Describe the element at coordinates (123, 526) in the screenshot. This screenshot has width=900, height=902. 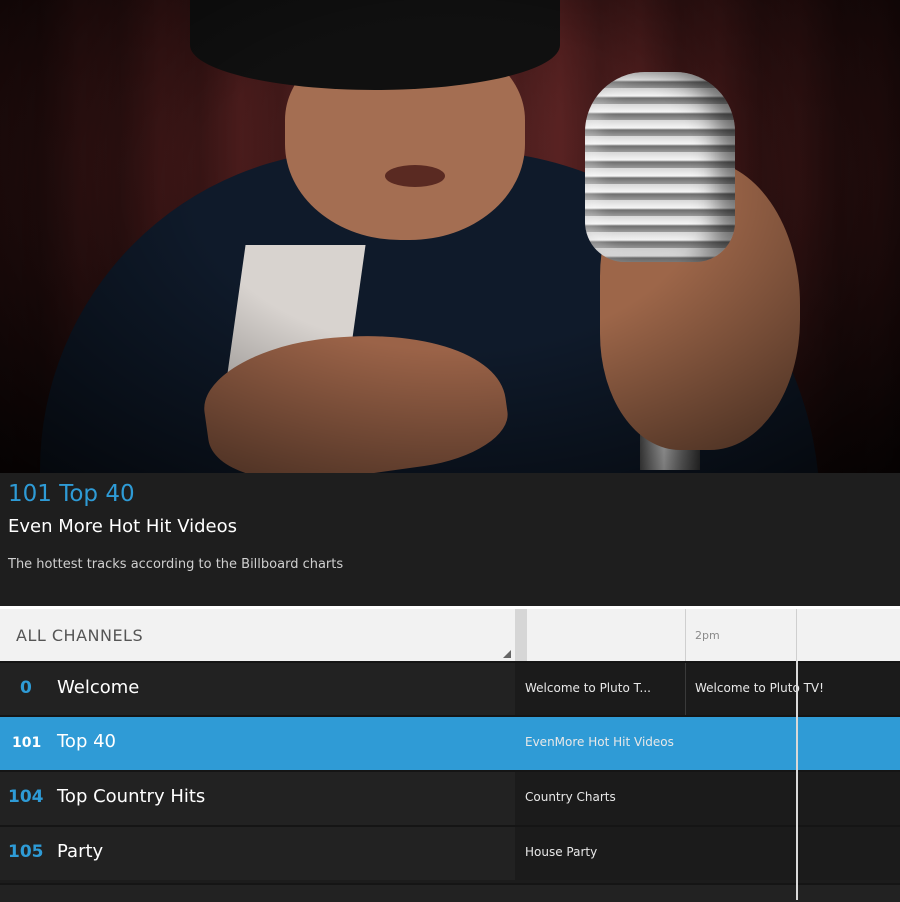
I see `program-title: Even More Hot Hit Videos` at that location.